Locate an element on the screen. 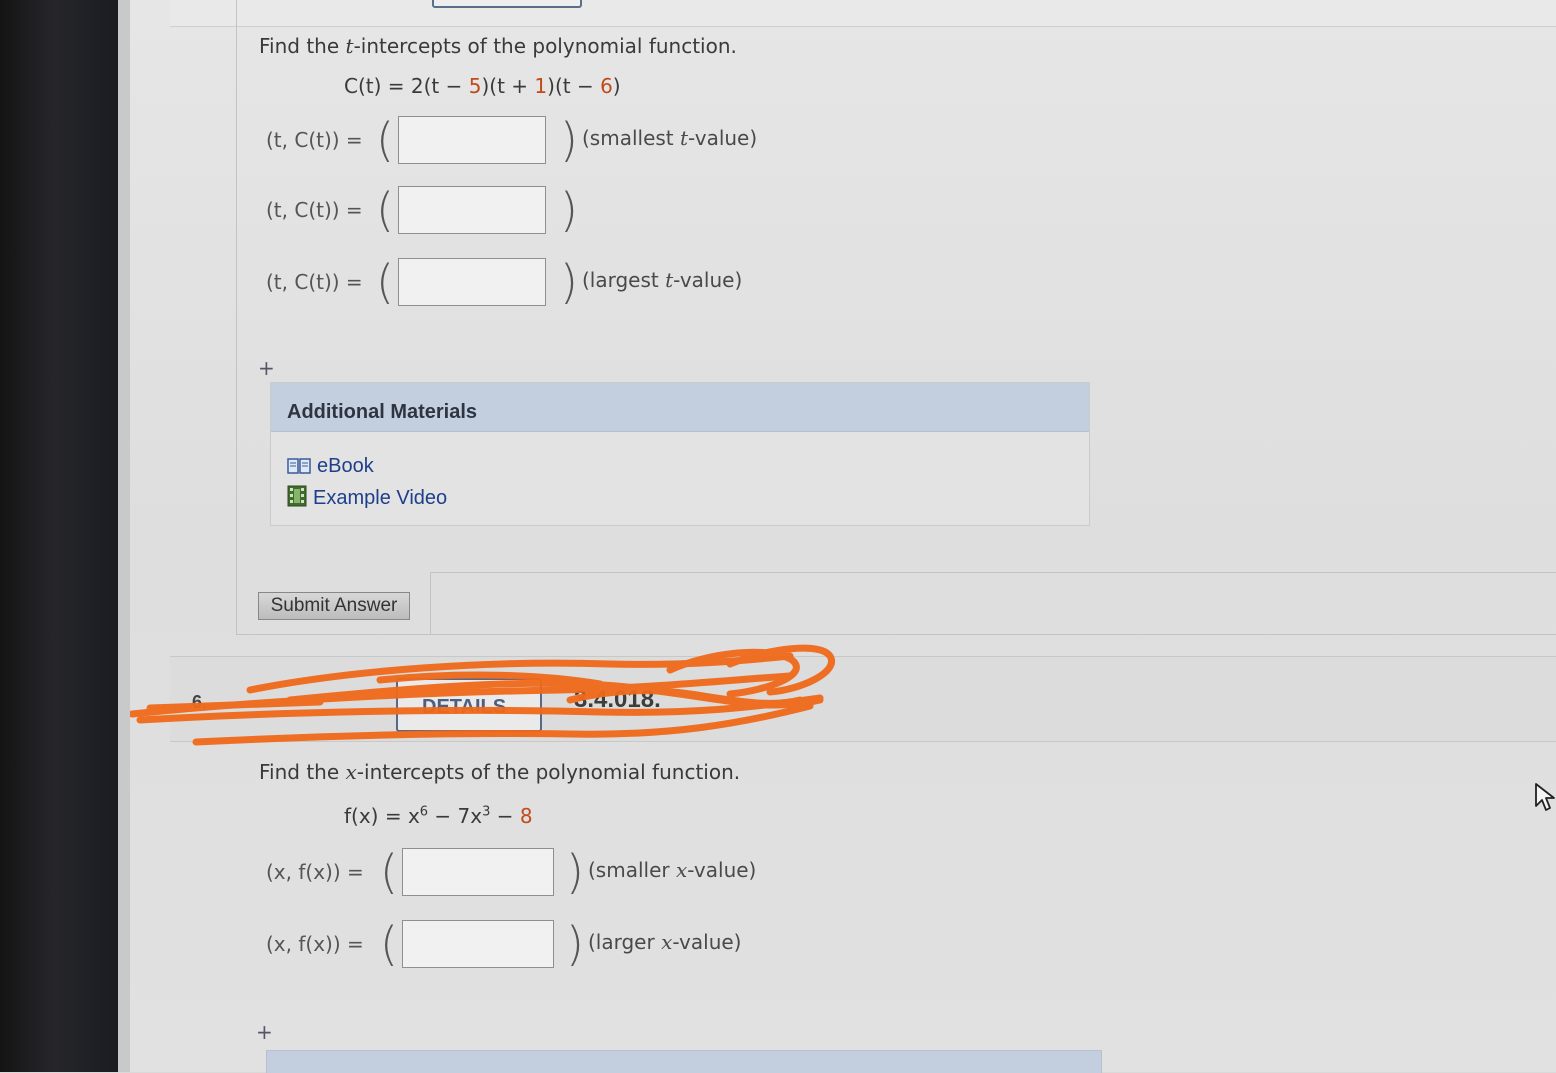 The width and height of the screenshot is (1556, 1073). hint-larger: (larger x-value) is located at coordinates (665, 942).